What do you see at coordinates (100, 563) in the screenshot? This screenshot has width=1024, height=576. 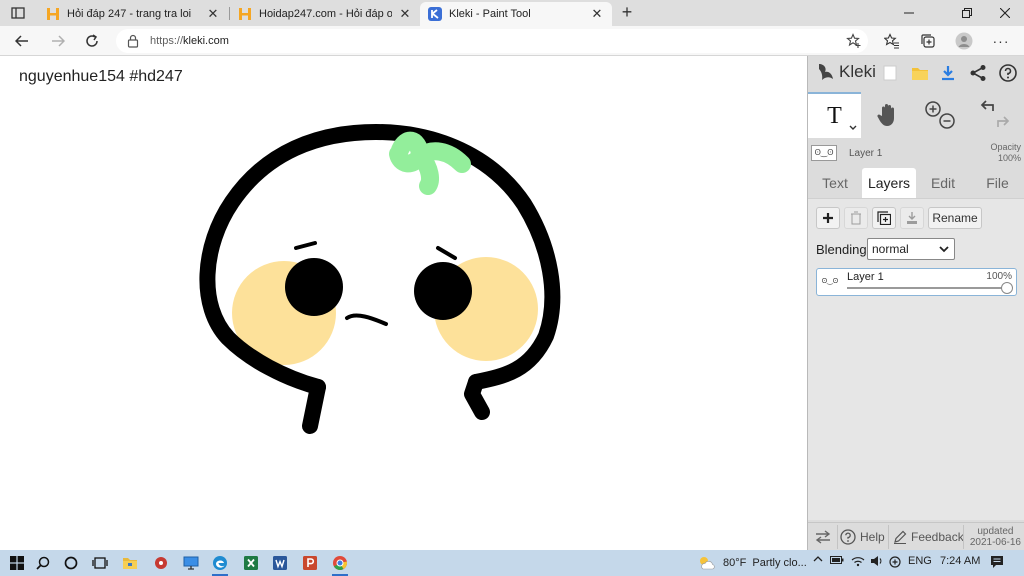 I see `task-view-button` at bounding box center [100, 563].